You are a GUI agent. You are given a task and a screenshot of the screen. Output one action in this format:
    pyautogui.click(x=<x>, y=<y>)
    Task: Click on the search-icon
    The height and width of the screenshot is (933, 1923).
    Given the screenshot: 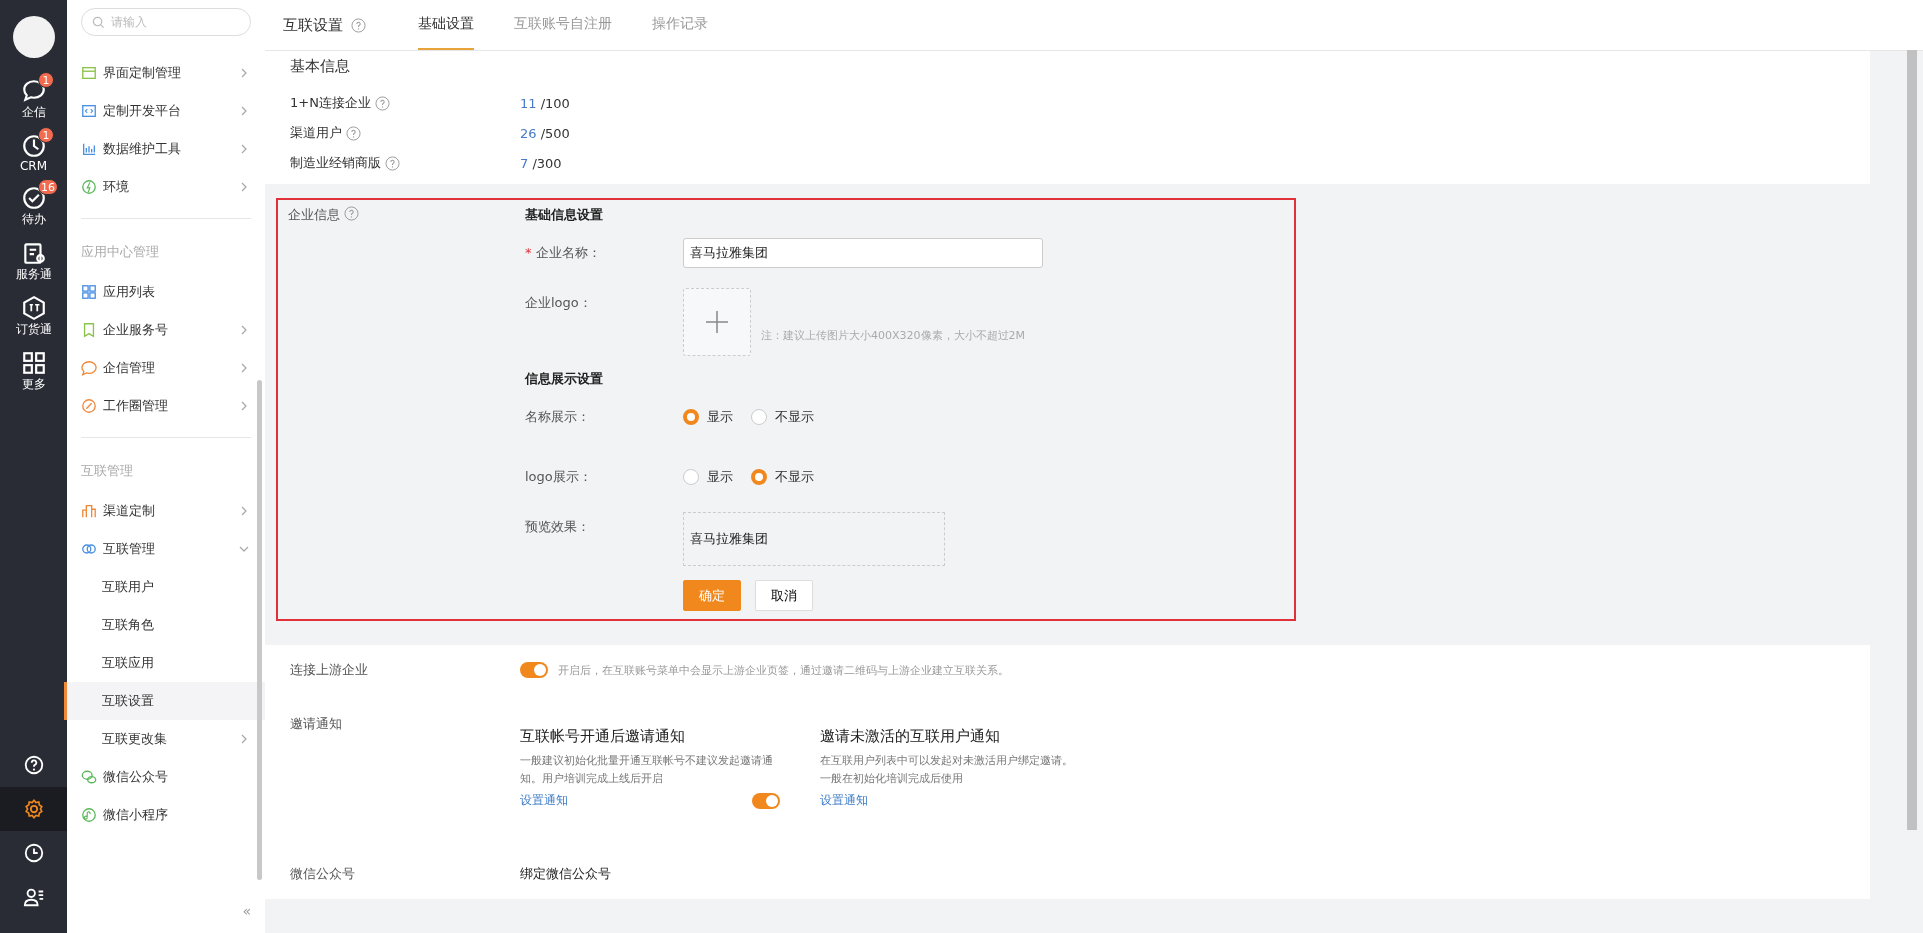 What is the action you would take?
    pyautogui.click(x=98, y=22)
    